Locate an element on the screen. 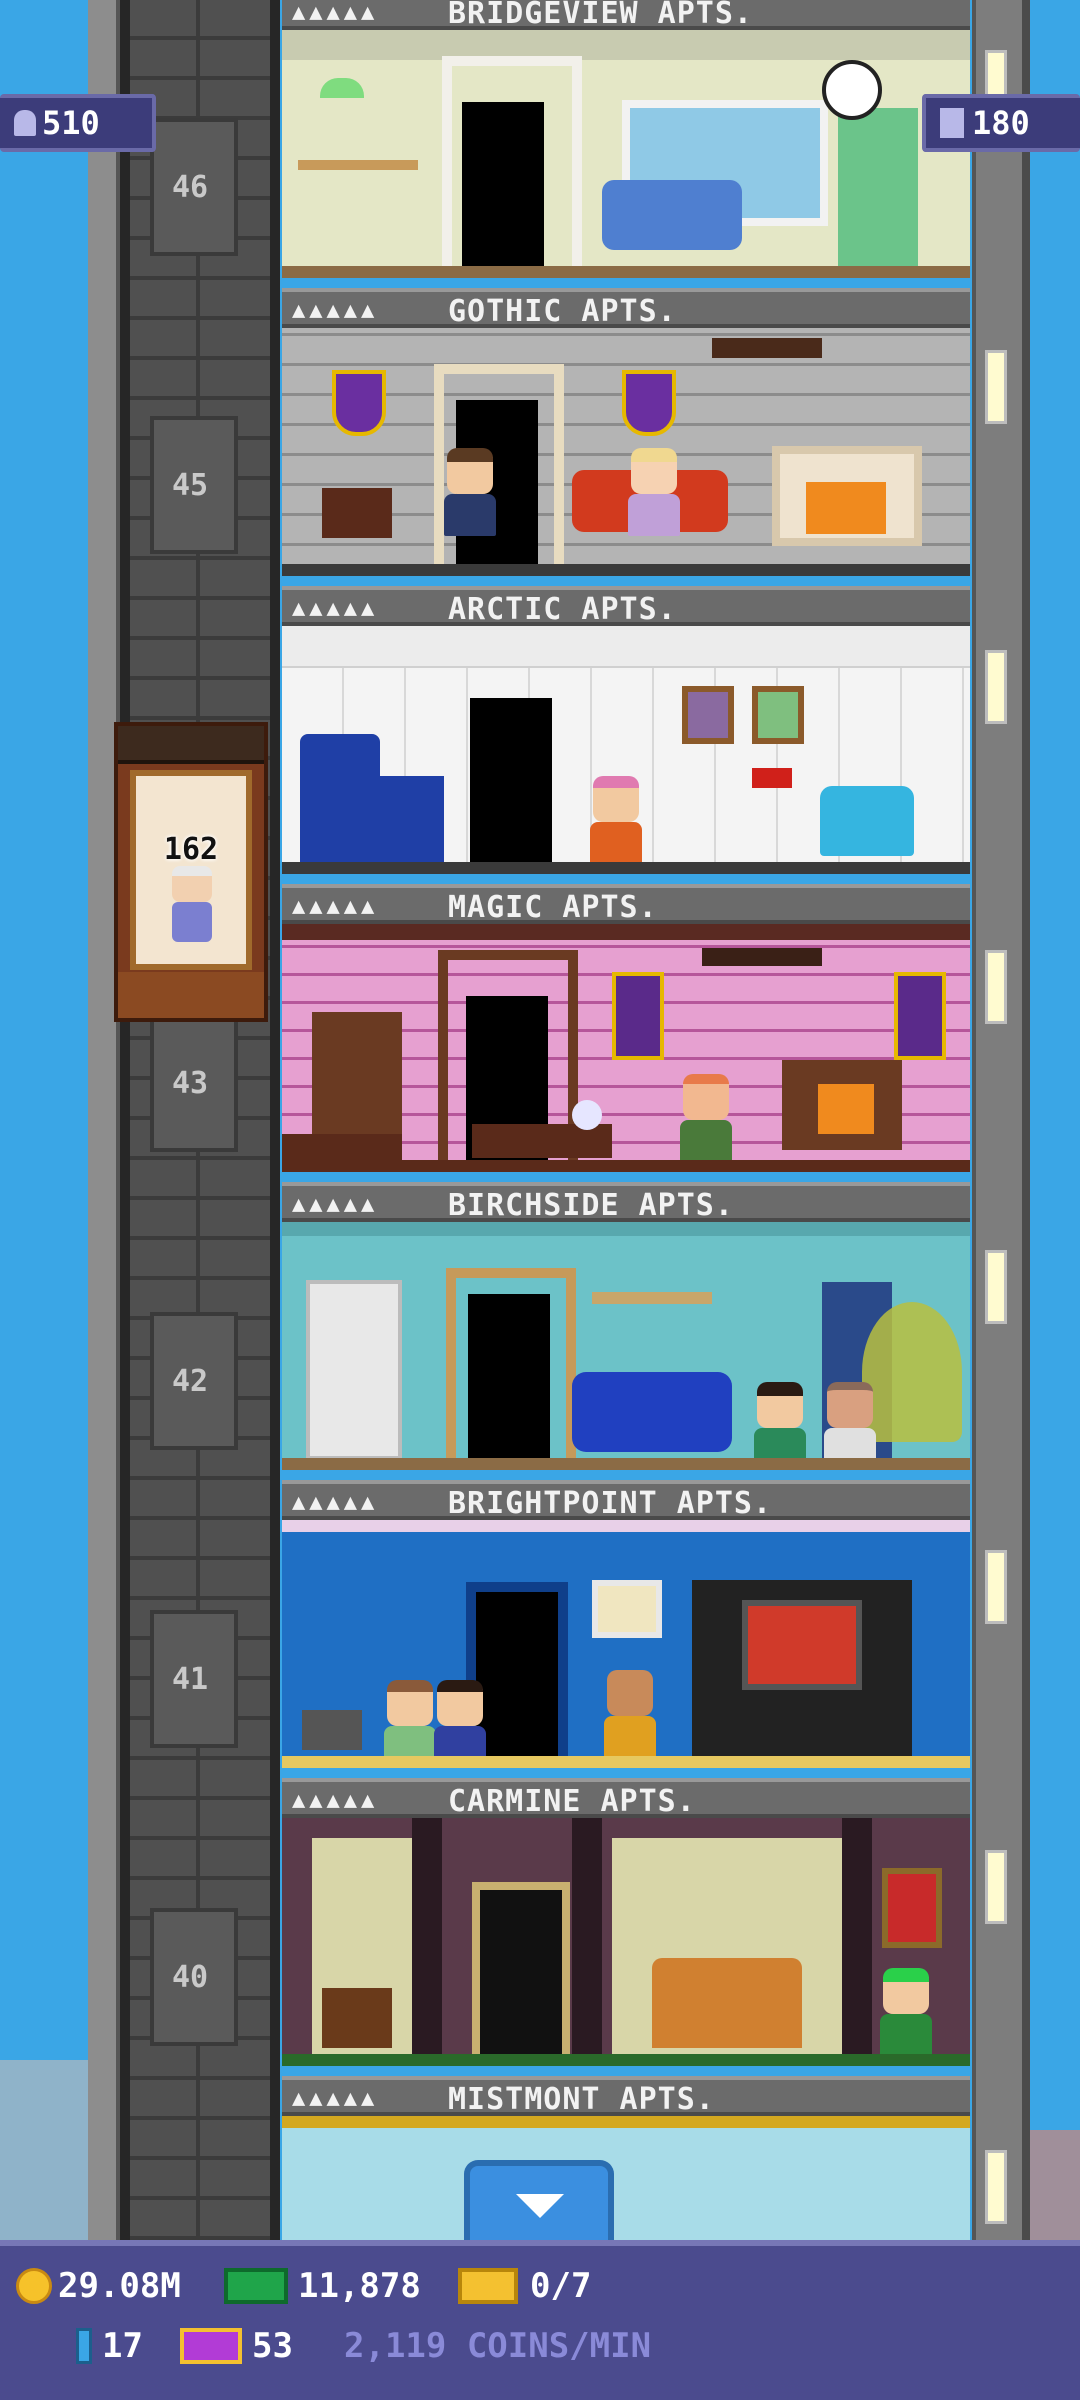 This screenshot has width=1080, height=2400. floor-arctic: ▲▲▲▲▲ ARCTIC APTS. is located at coordinates (626, 736).